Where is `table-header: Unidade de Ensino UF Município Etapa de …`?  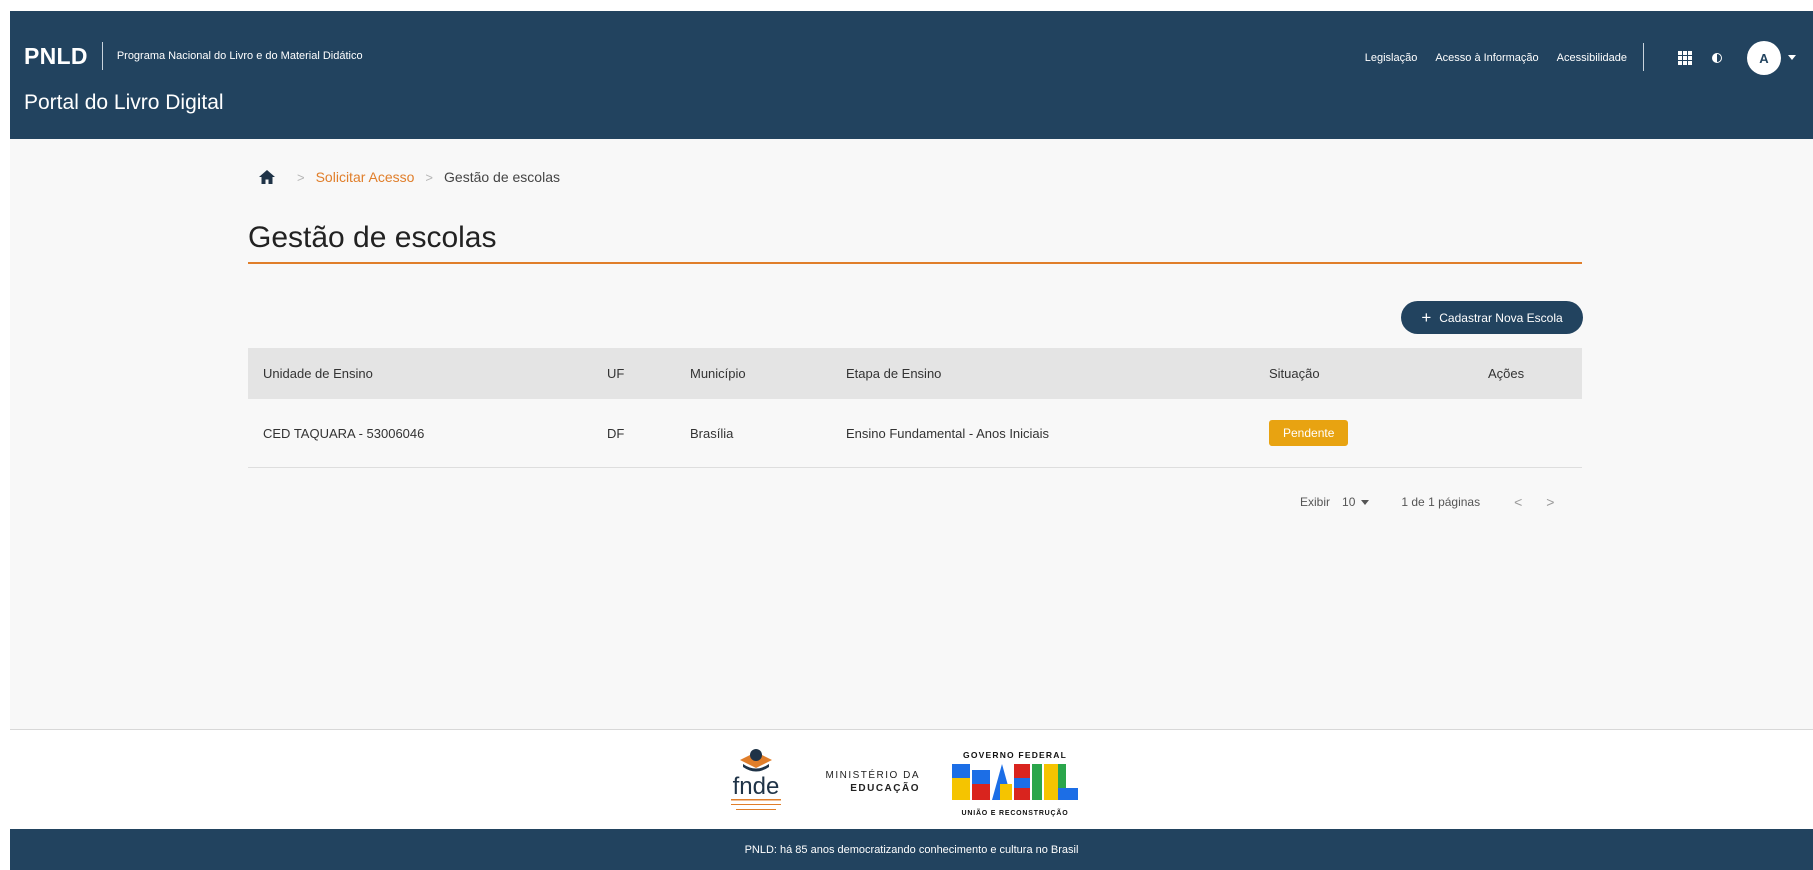
table-header: Unidade de Ensino UF Município Etapa de … is located at coordinates (915, 373).